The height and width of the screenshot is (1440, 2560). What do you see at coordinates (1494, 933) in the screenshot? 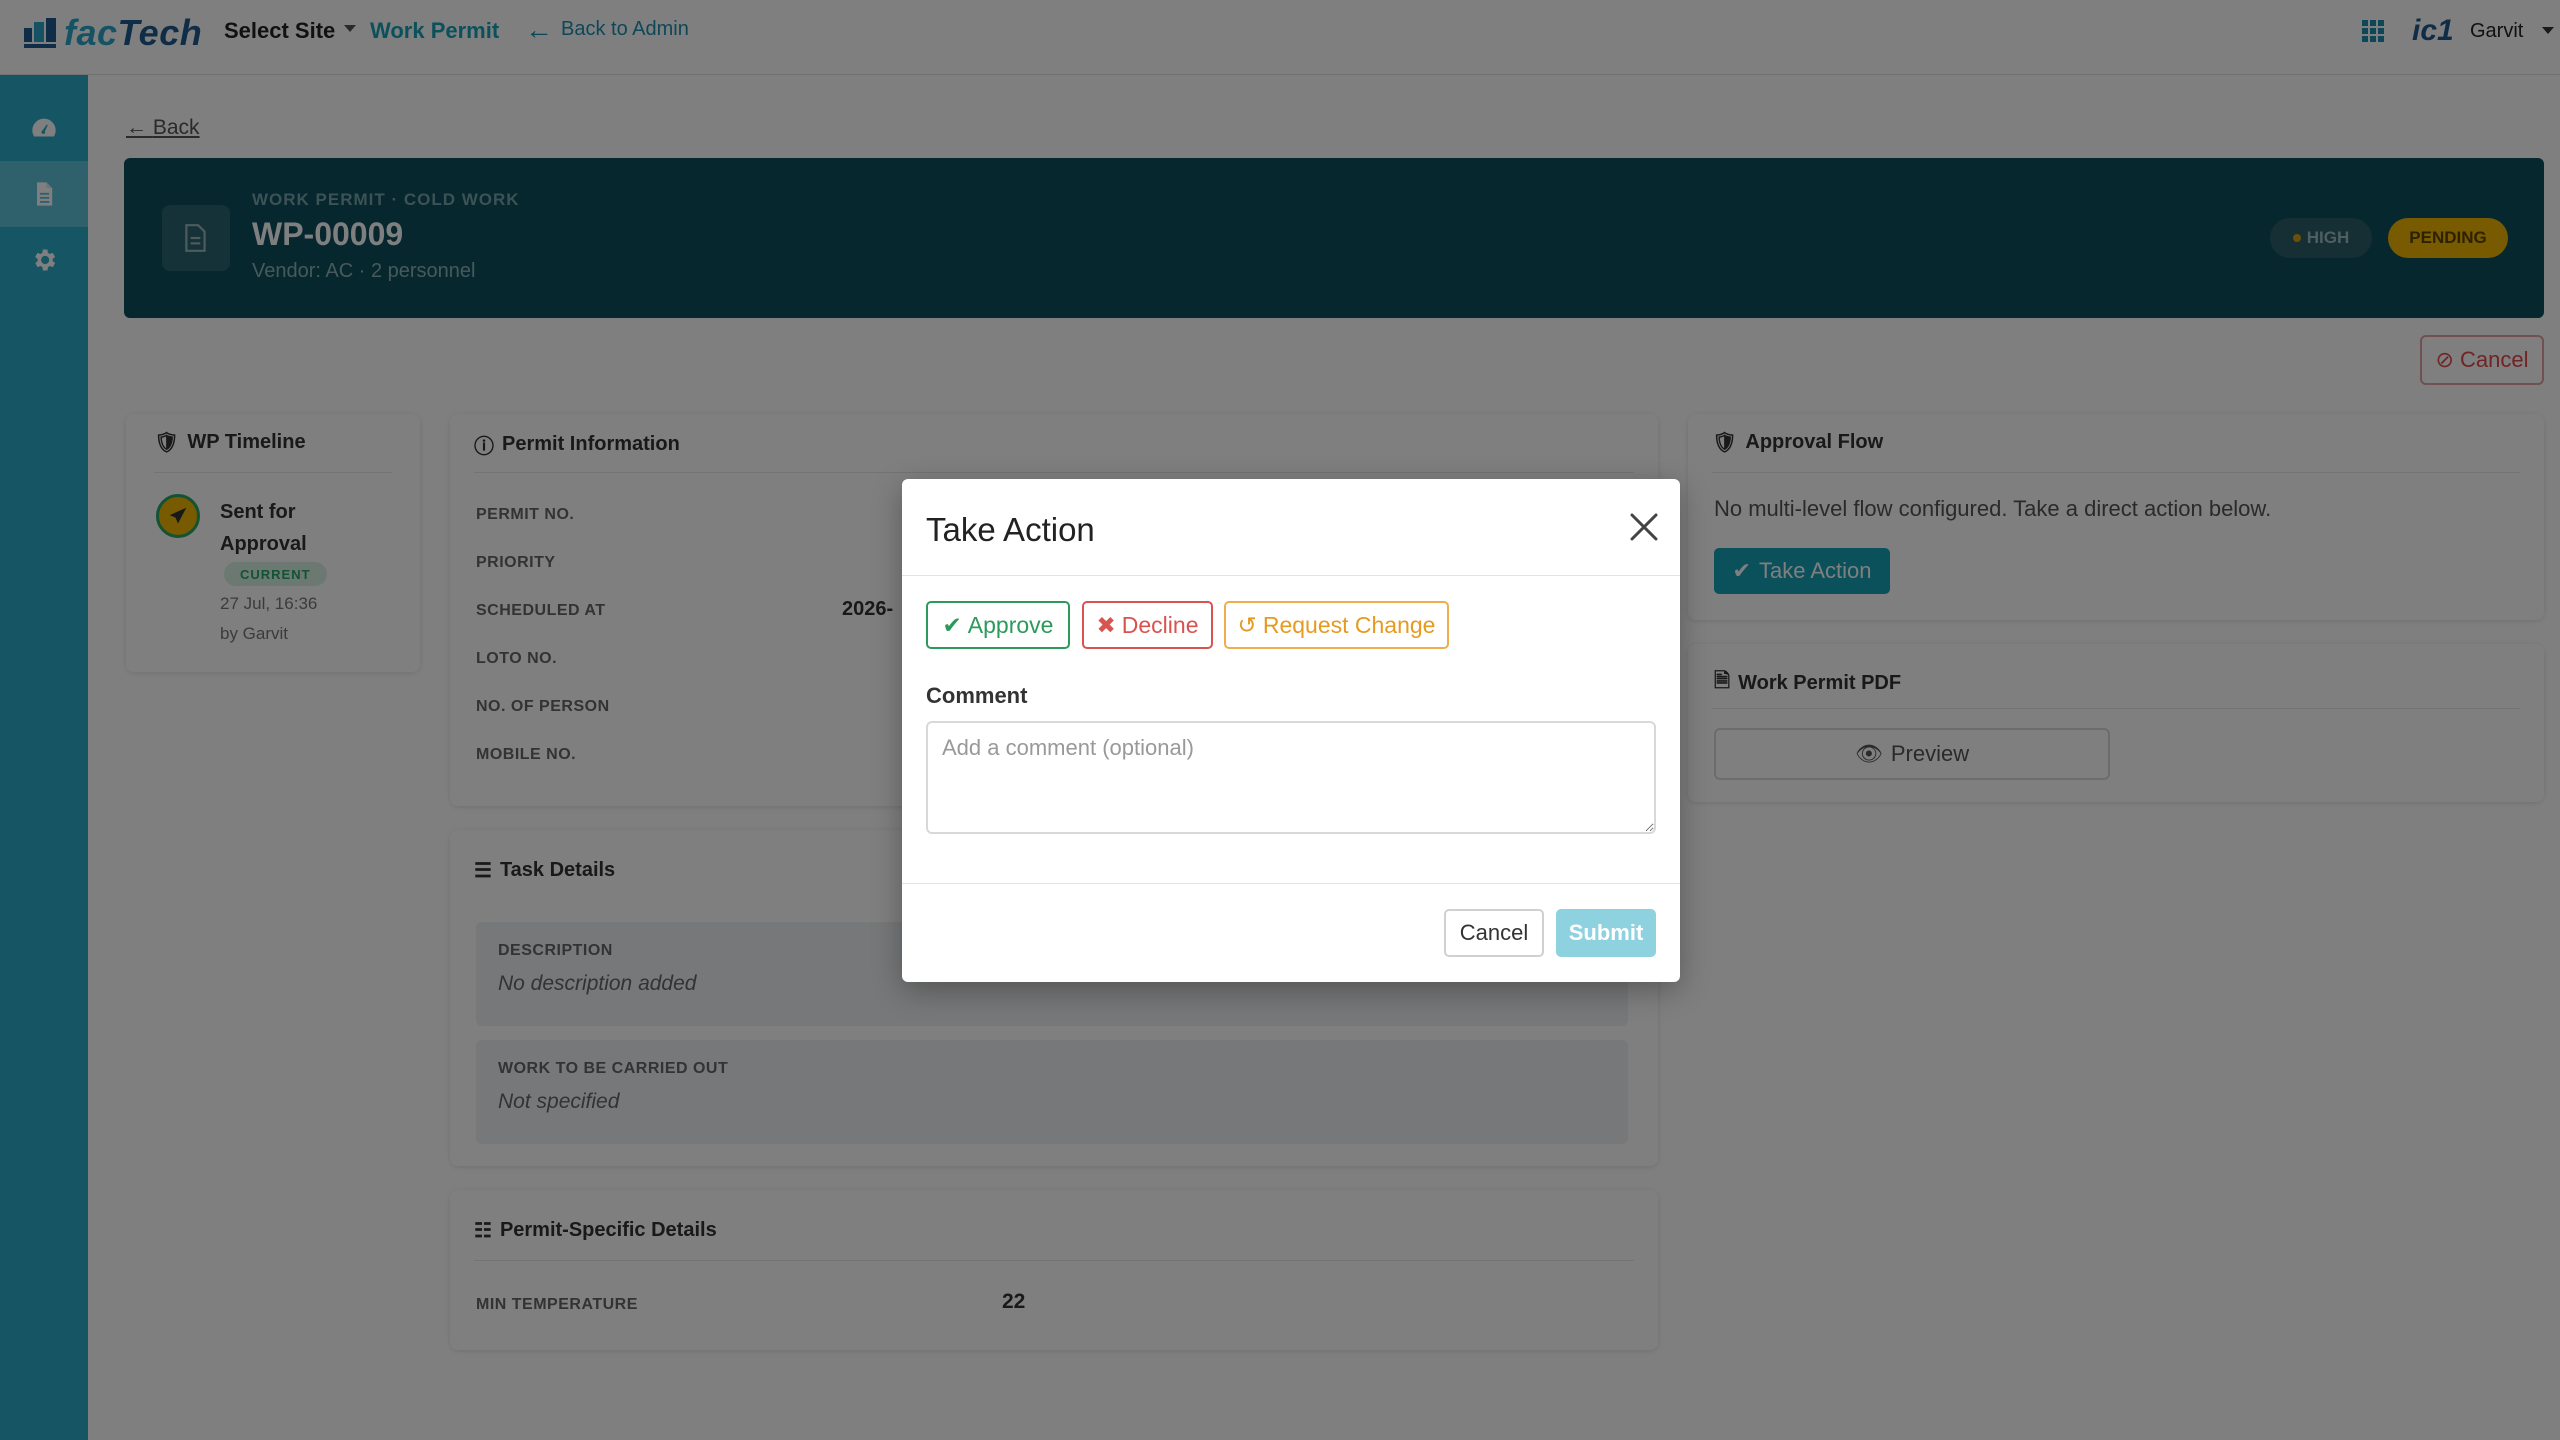
I see `modal-cancel-button: Cancel` at bounding box center [1494, 933].